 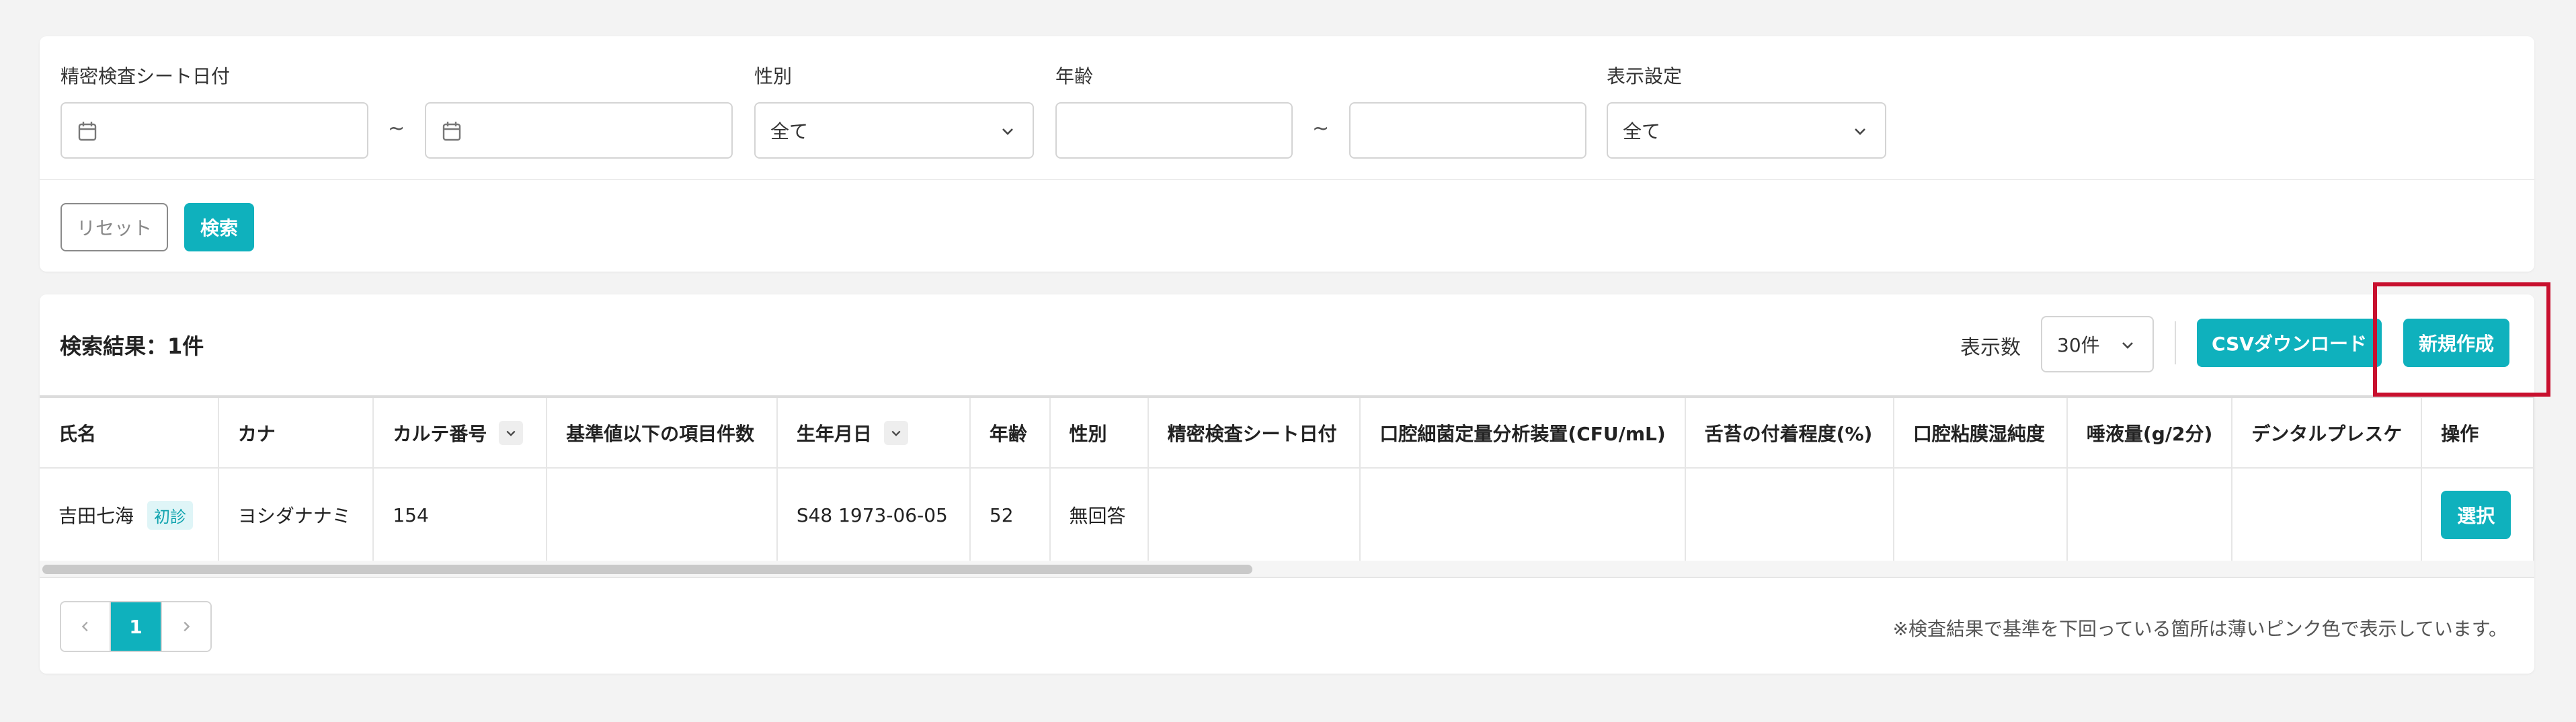 What do you see at coordinates (1990, 348) in the screenshot?
I see `page-size-label: 表示数` at bounding box center [1990, 348].